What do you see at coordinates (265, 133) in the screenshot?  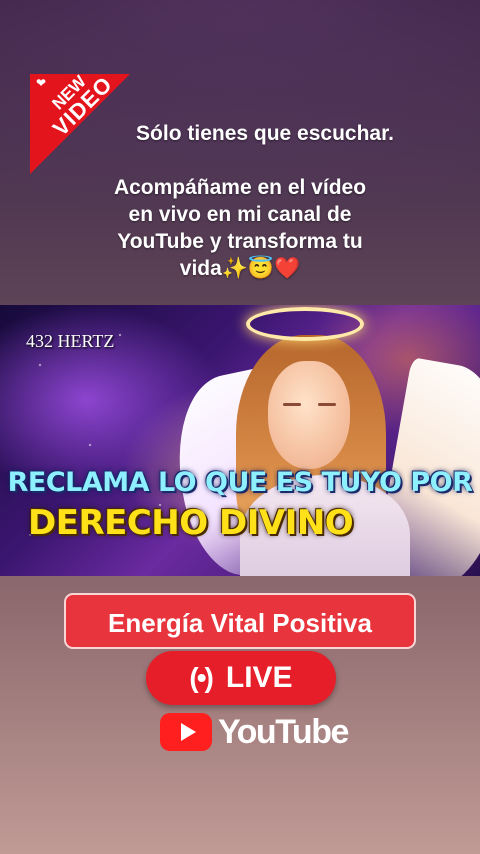 I see `caption-line: Sólo tienes que escuchar.` at bounding box center [265, 133].